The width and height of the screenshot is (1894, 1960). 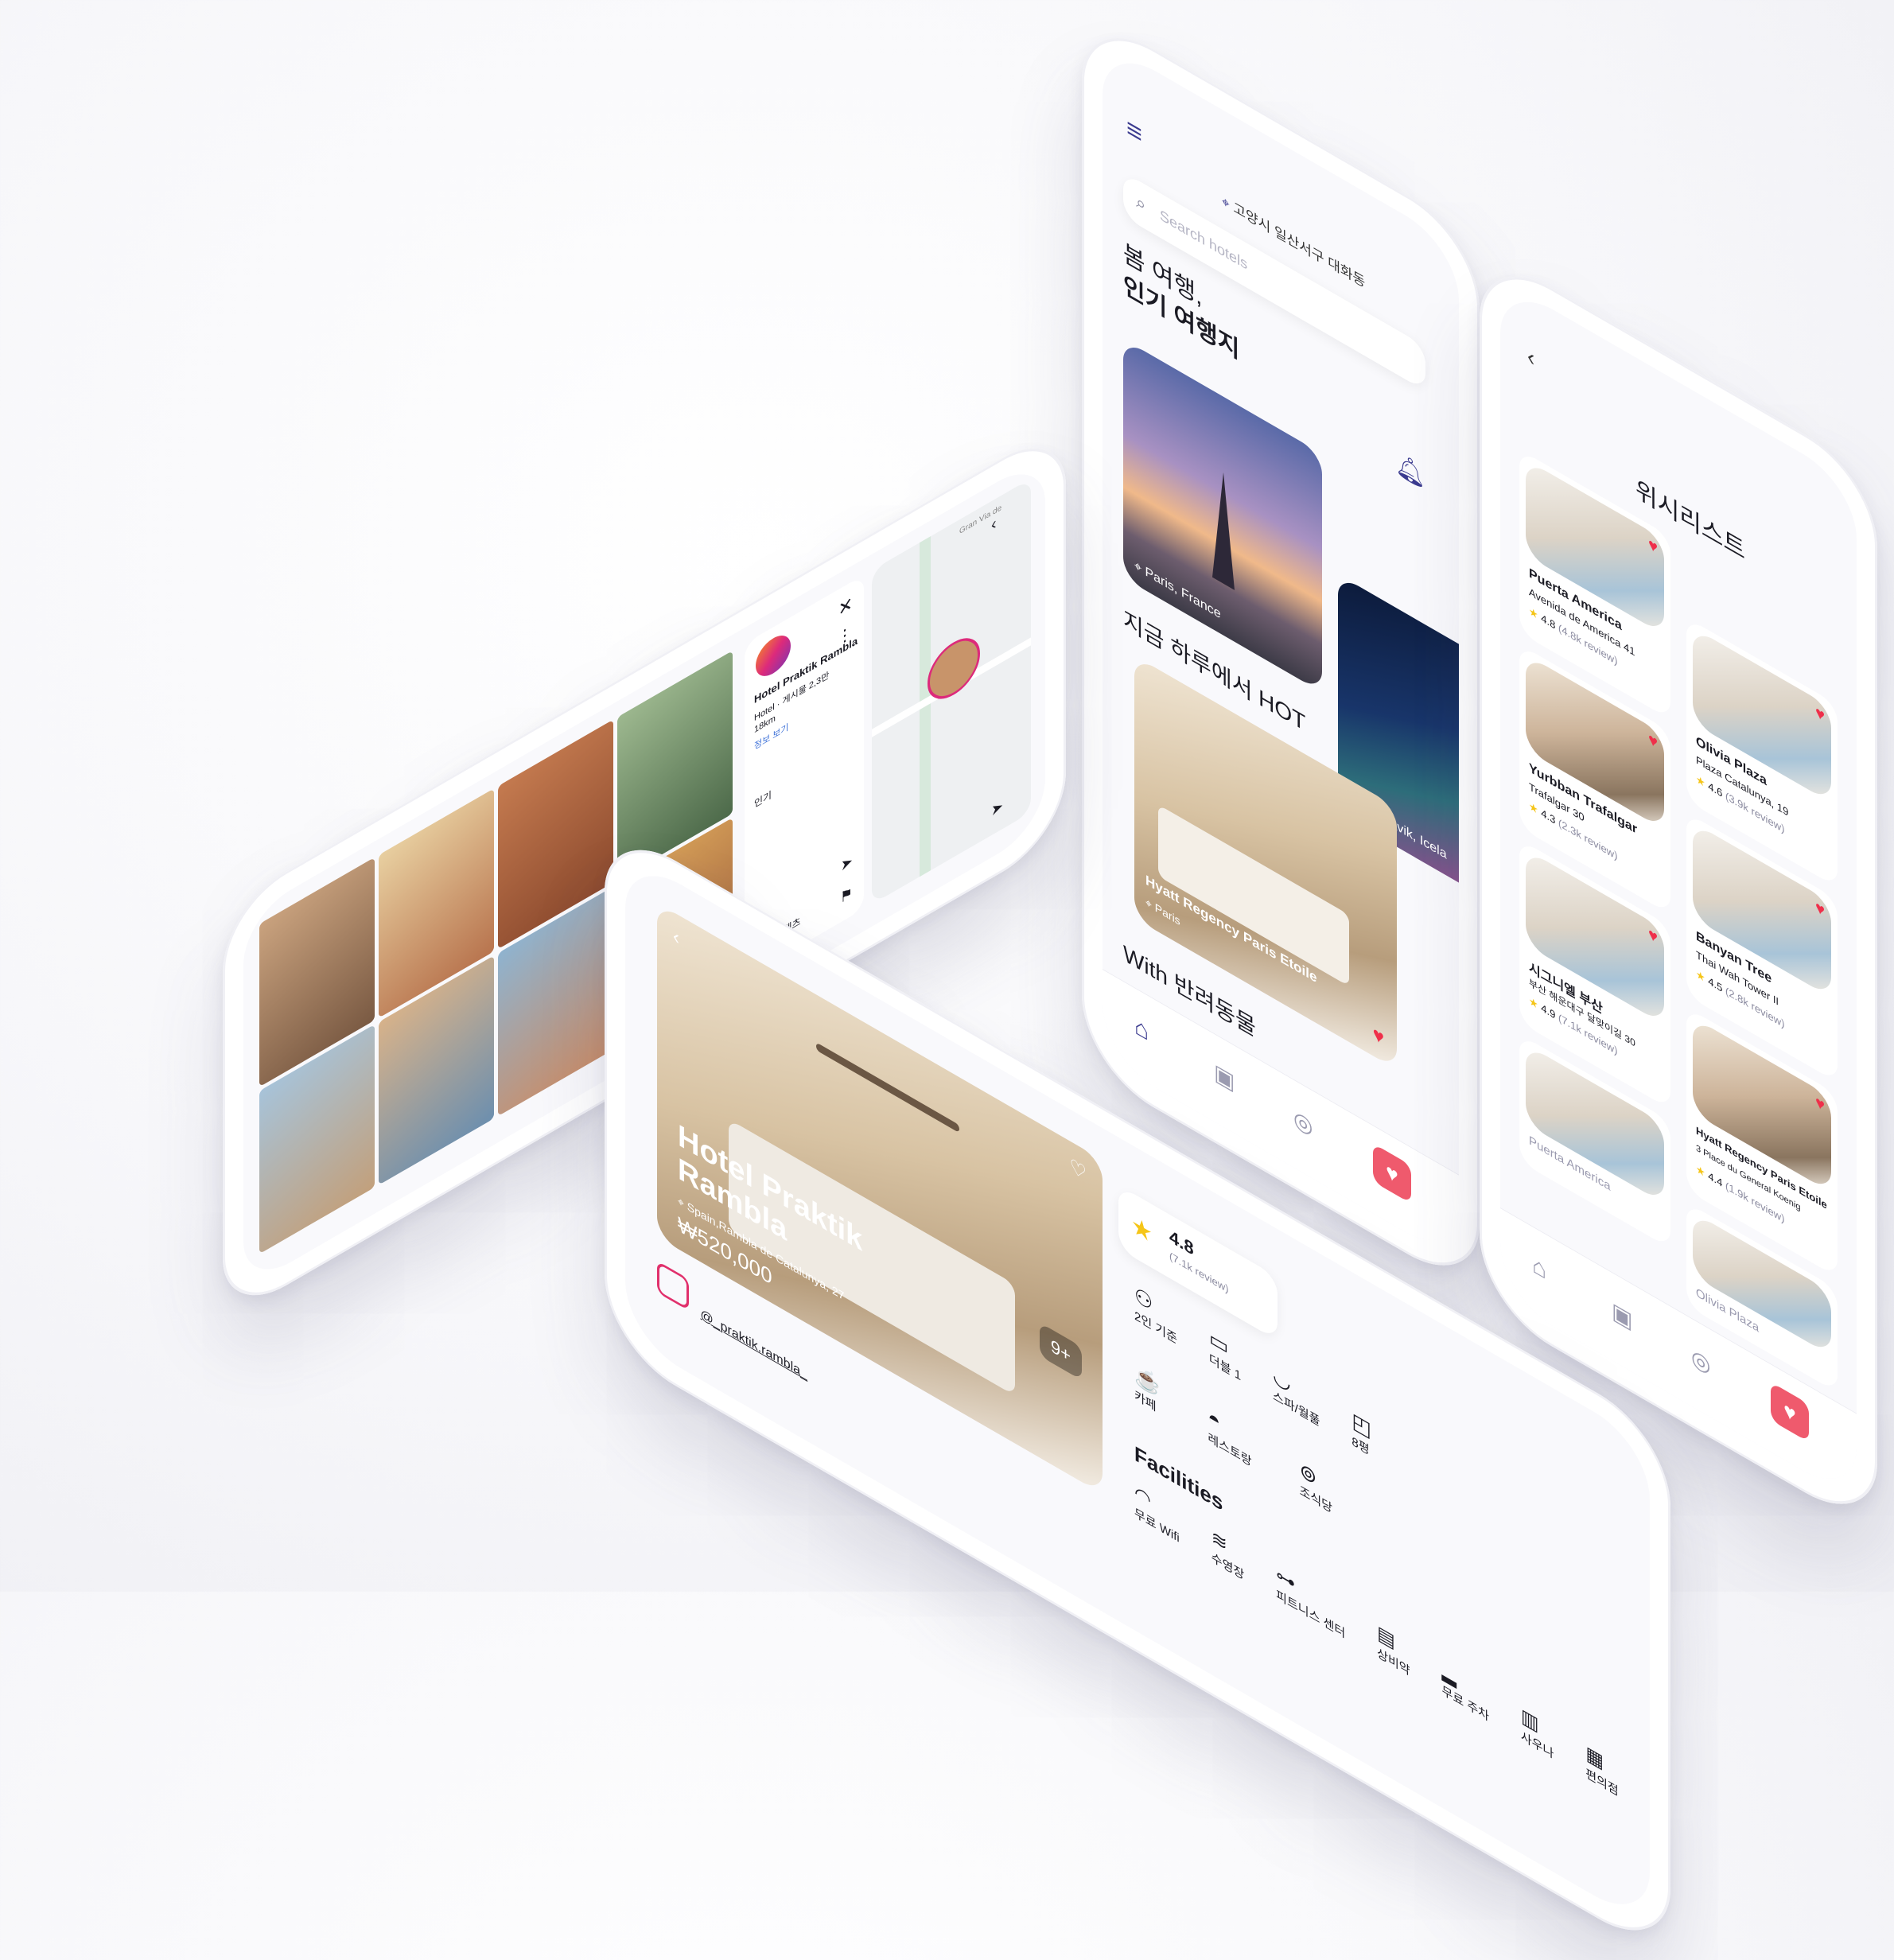 I want to click on amenity-item: ◓ 레스토랑, so click(x=1230, y=1436).